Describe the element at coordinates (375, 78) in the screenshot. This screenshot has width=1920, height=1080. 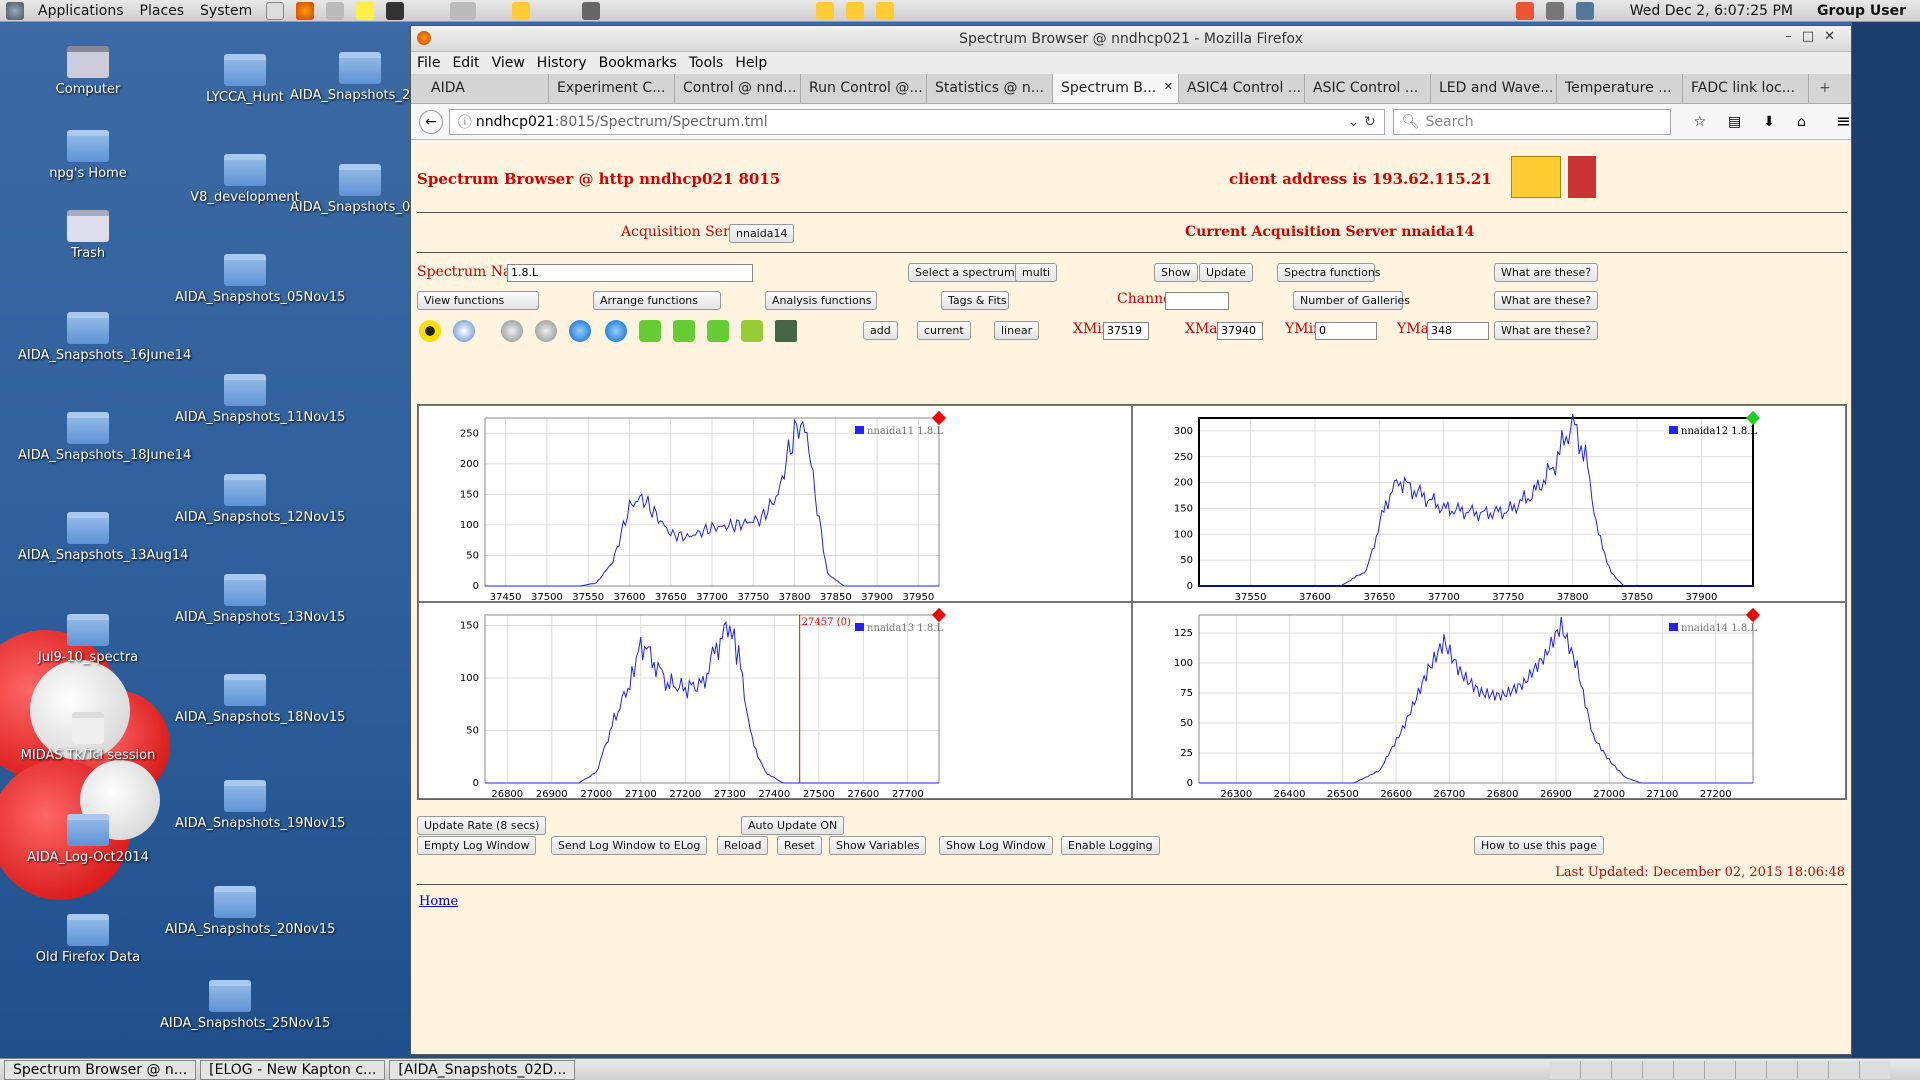
I see `desktop-icon-folder: AIDA_Snapshots_26Nov15` at that location.